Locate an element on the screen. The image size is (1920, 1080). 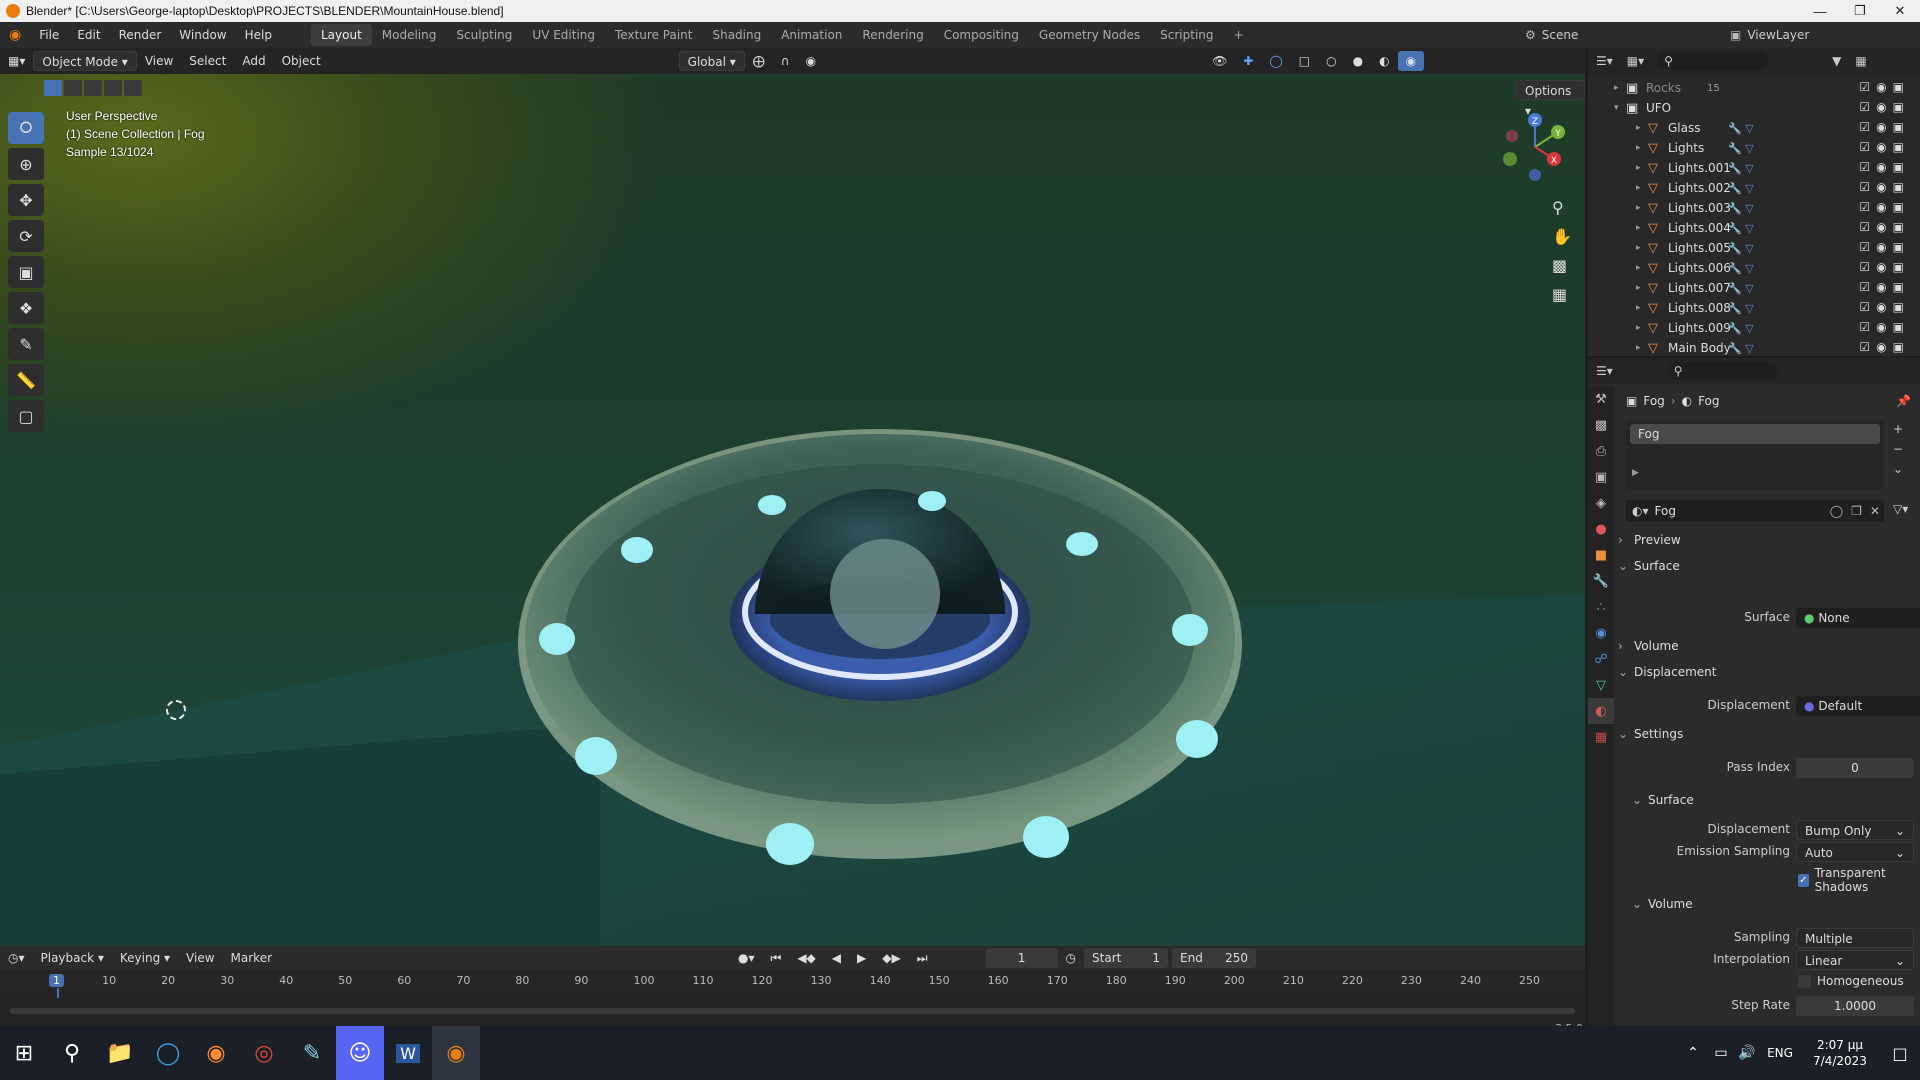
outliner-row: ▸ ▽ Lights.005 🔧 ▽ ☑◉▣ is located at coordinates (1754, 248).